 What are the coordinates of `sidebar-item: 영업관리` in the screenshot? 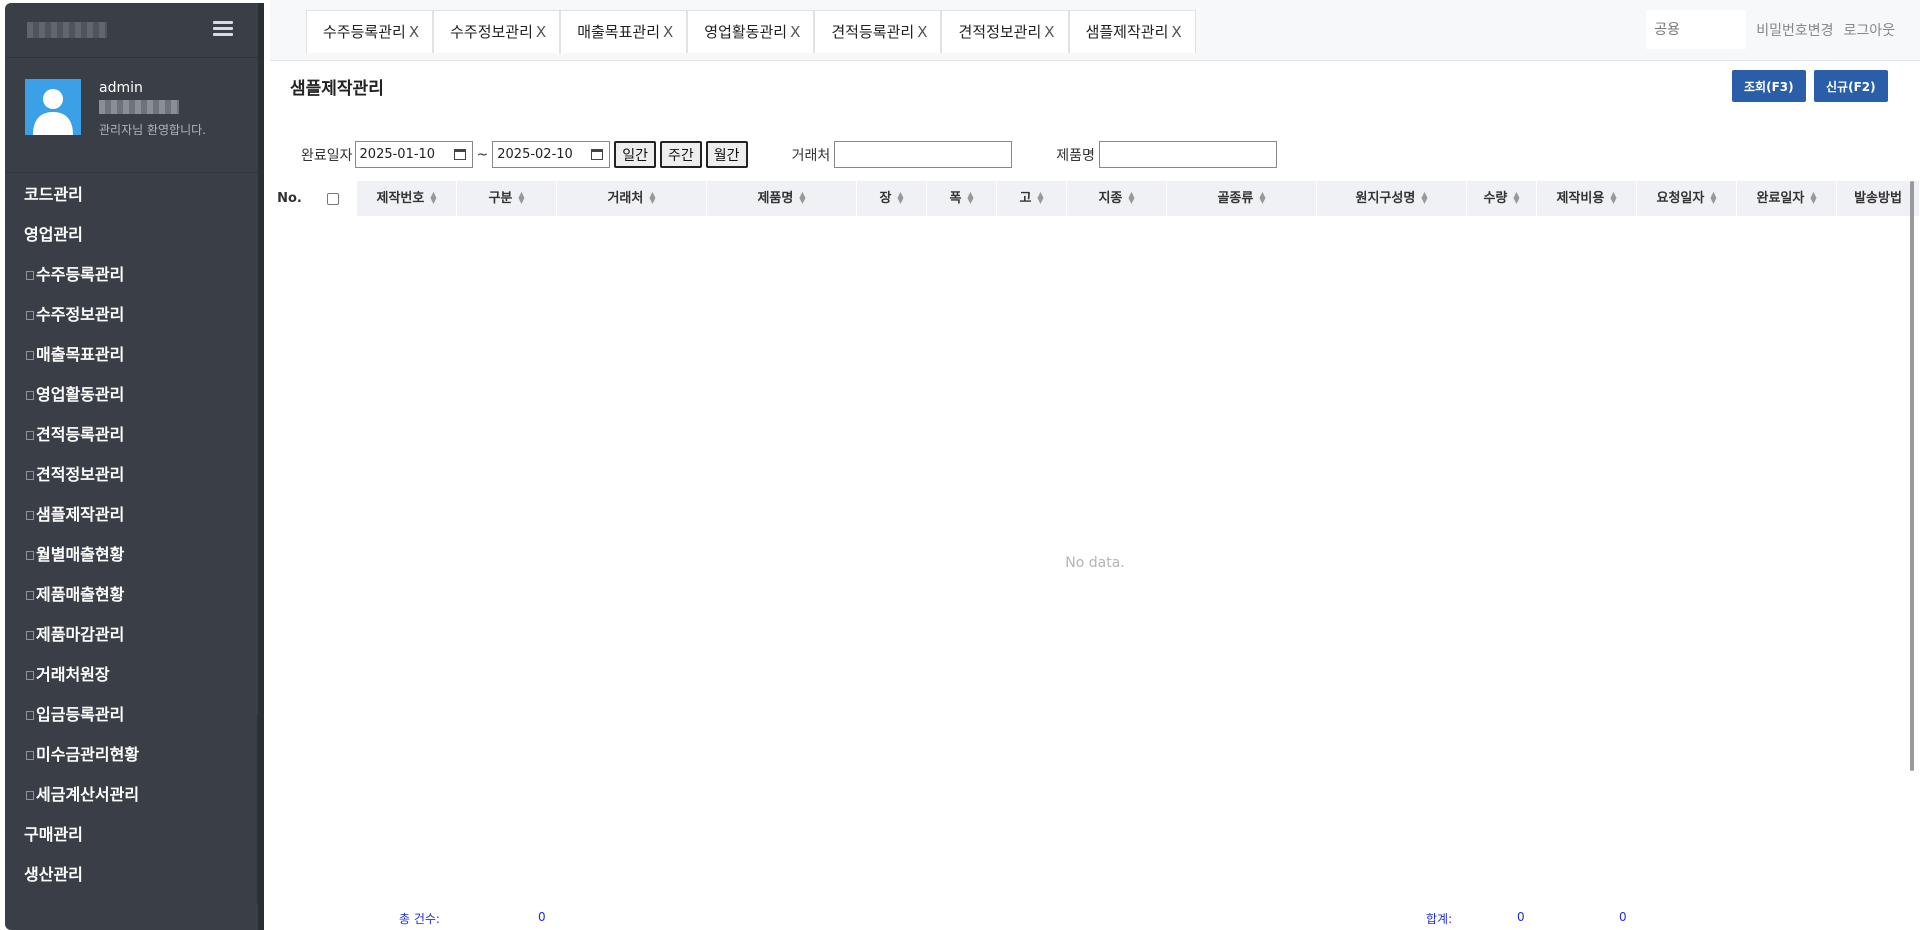 It's located at (134, 235).